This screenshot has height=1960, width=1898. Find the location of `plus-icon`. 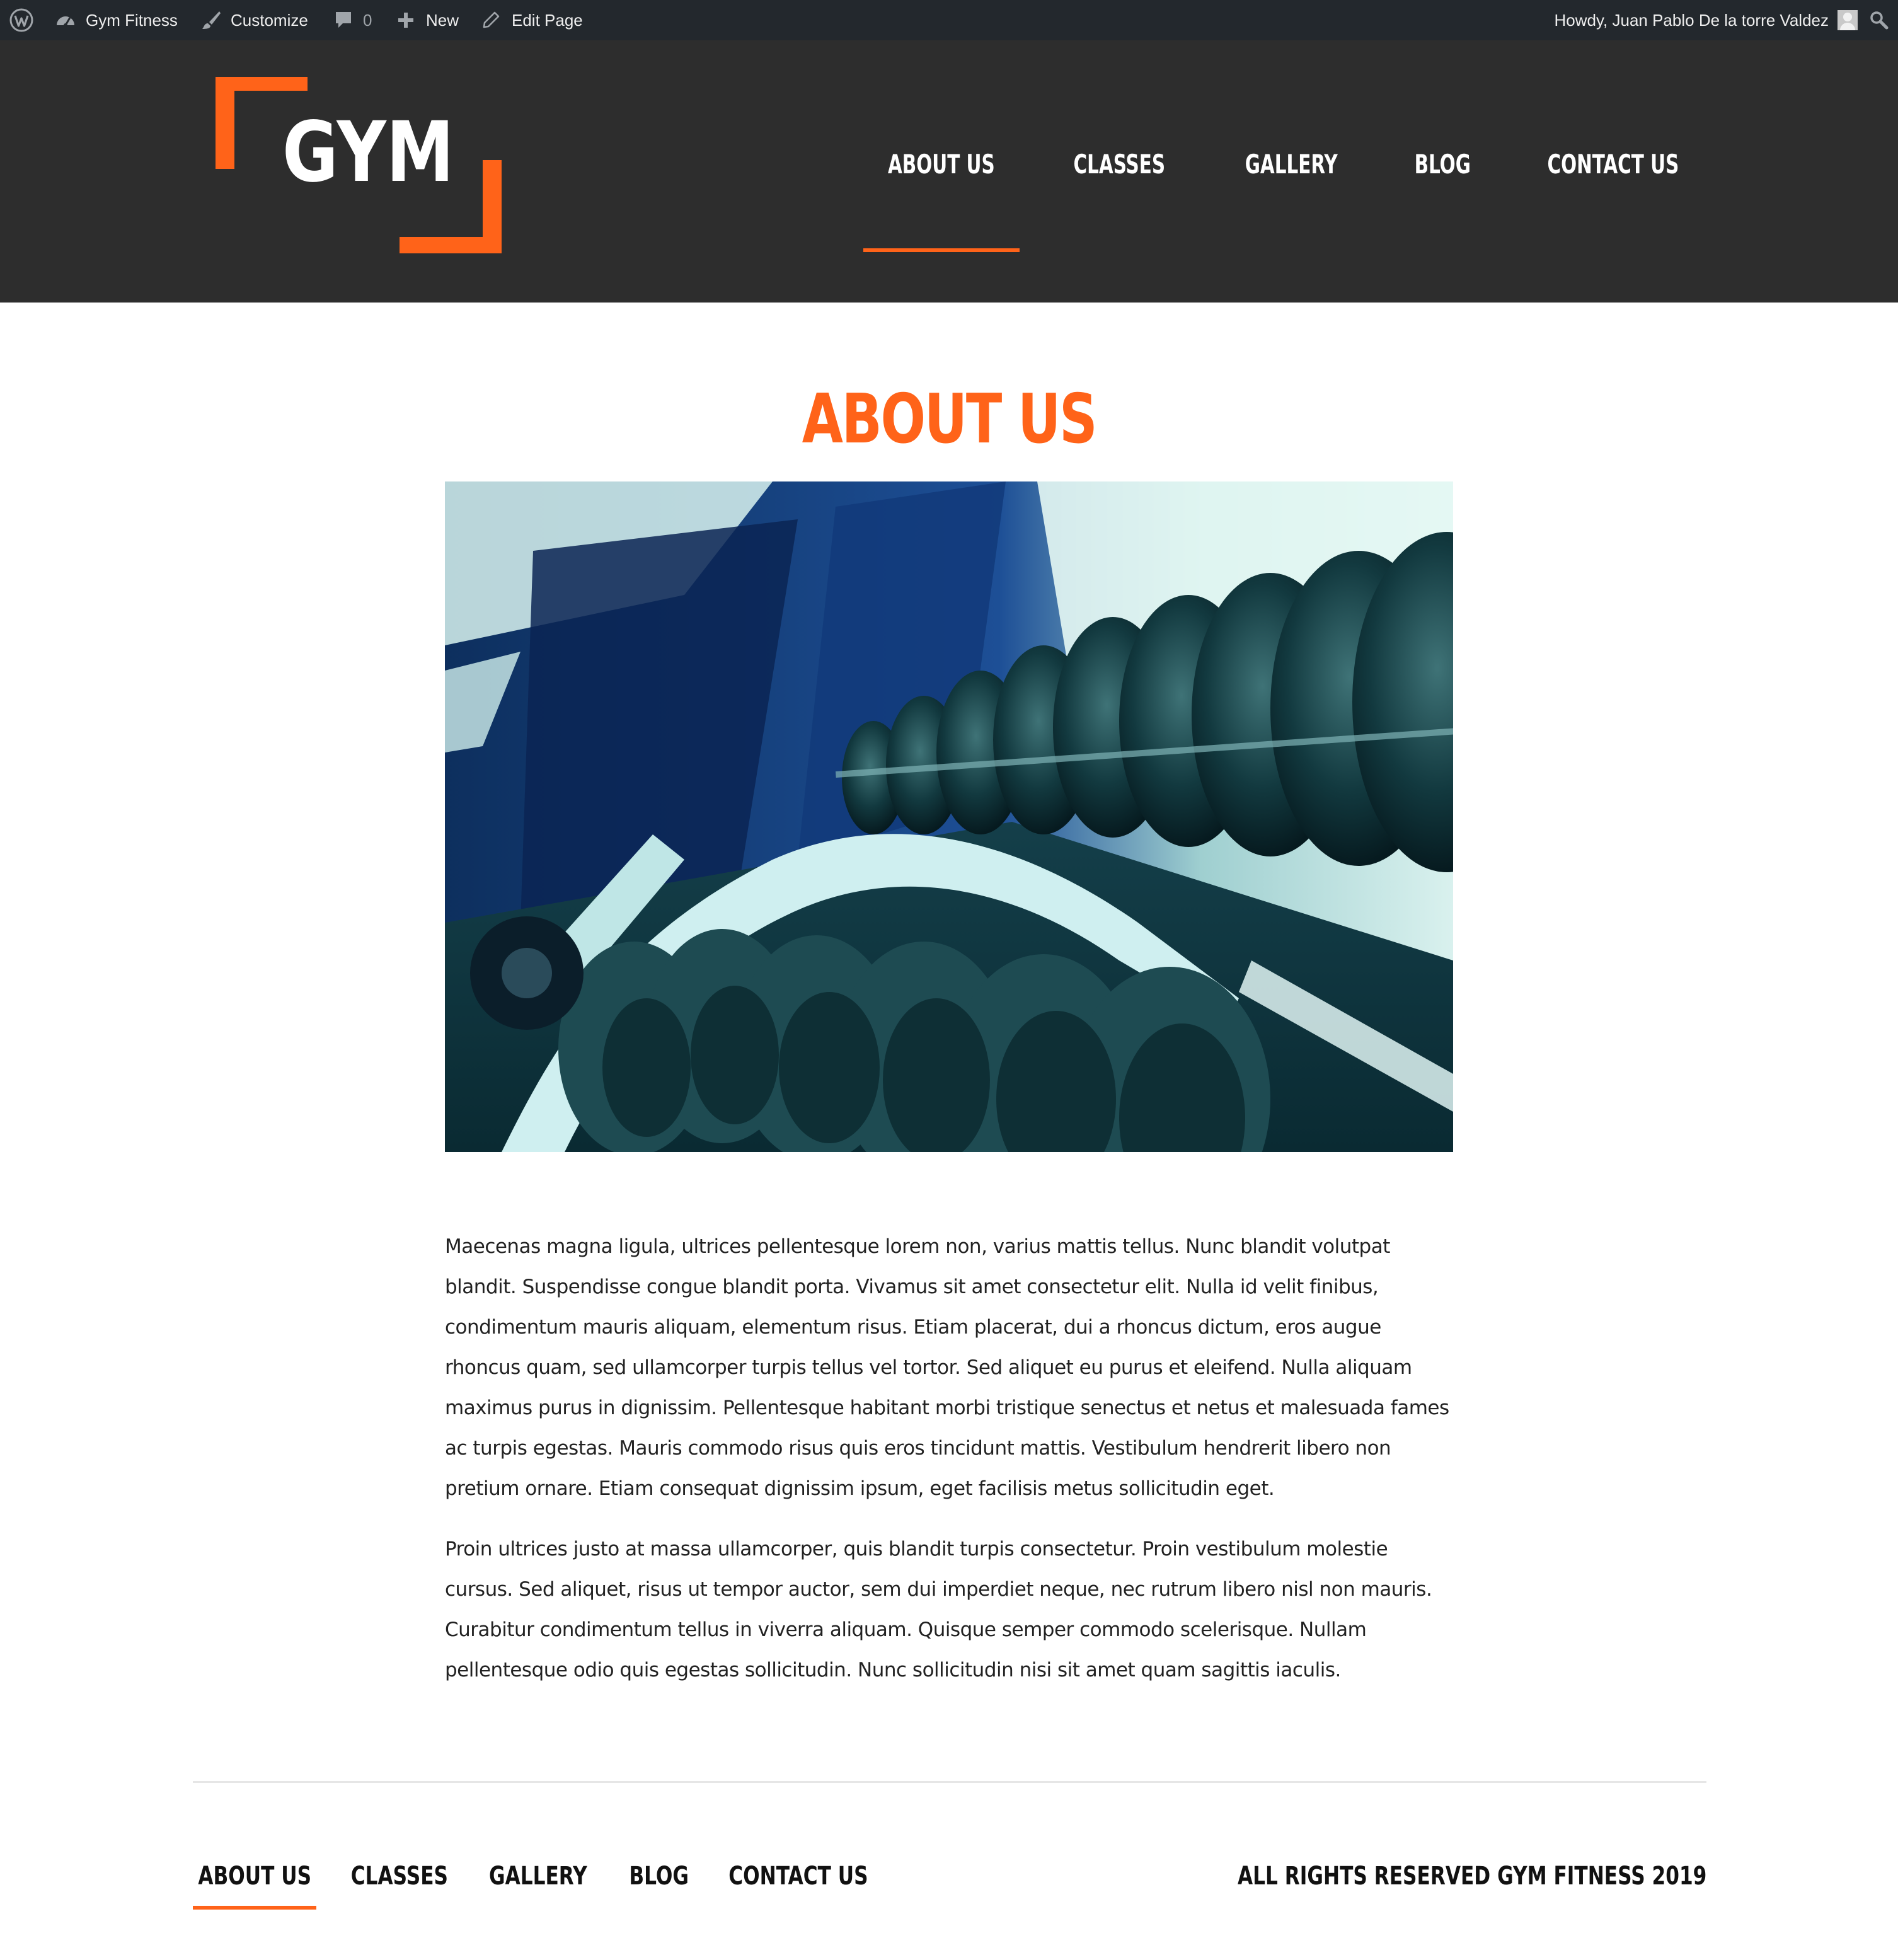

plus-icon is located at coordinates (406, 20).